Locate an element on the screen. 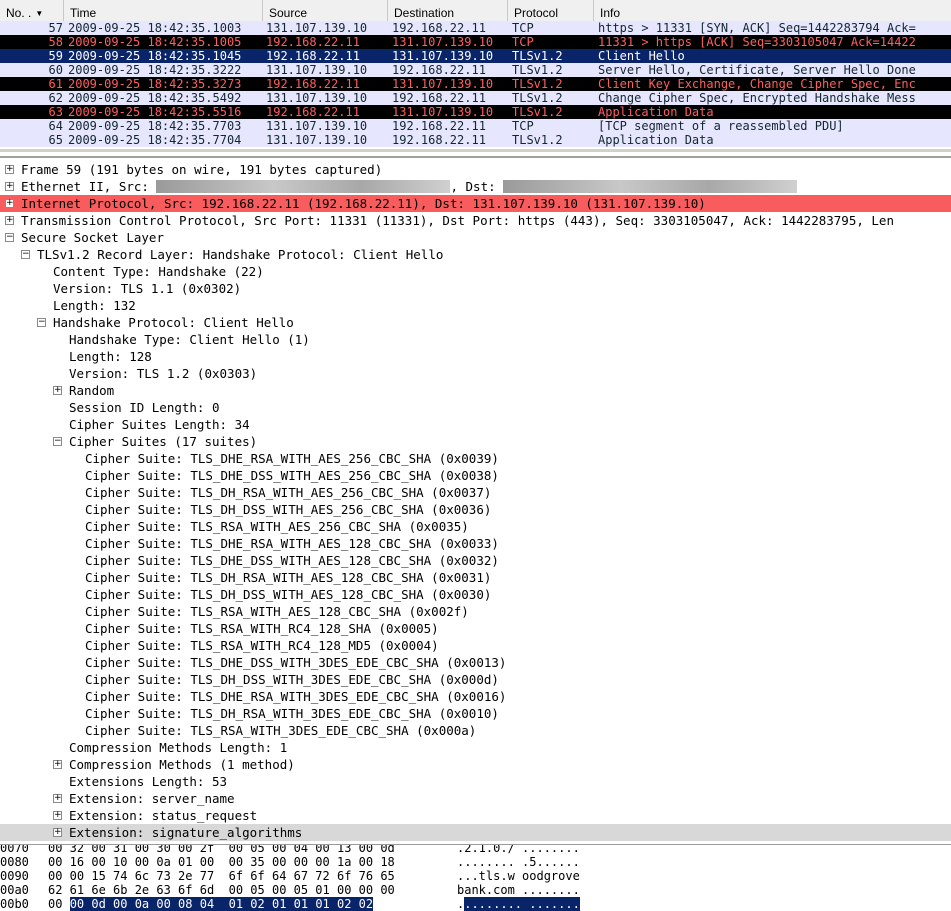  detail-tree-item: + Extension: server_name is located at coordinates (475, 798).